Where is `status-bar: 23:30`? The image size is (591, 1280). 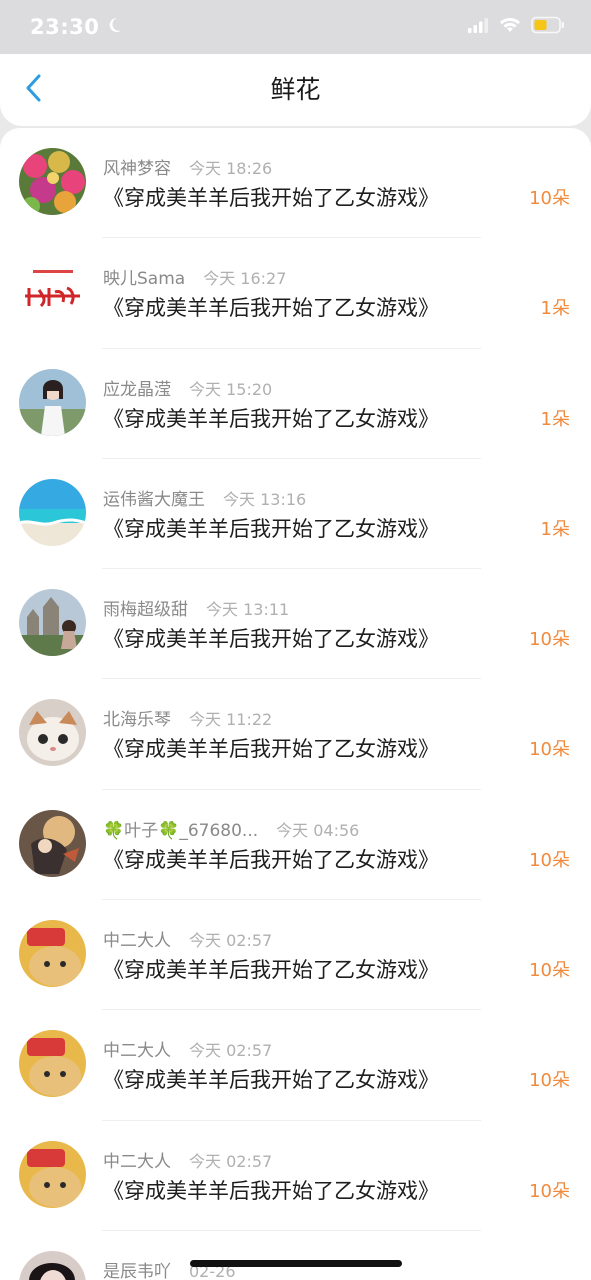 status-bar: 23:30 is located at coordinates (295, 27).